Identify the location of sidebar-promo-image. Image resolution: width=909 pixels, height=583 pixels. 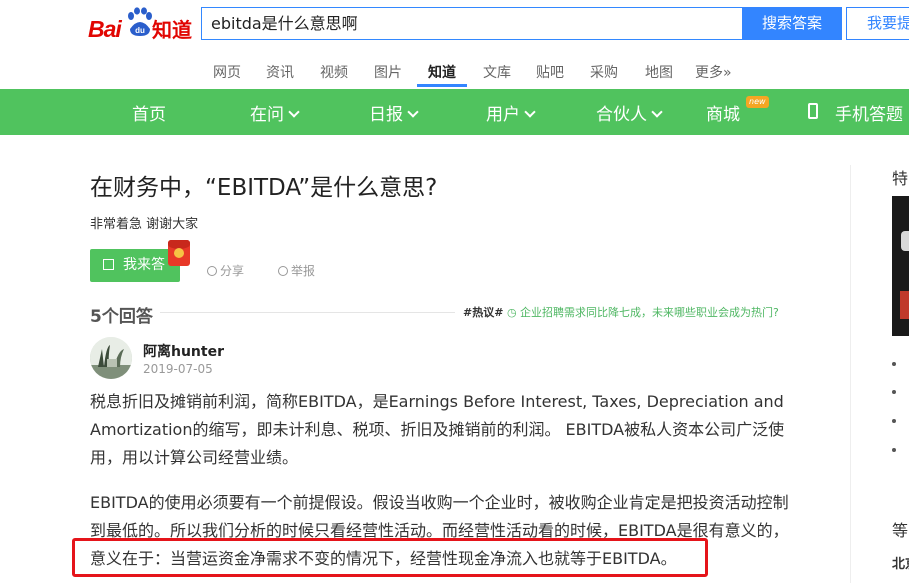
(900, 266).